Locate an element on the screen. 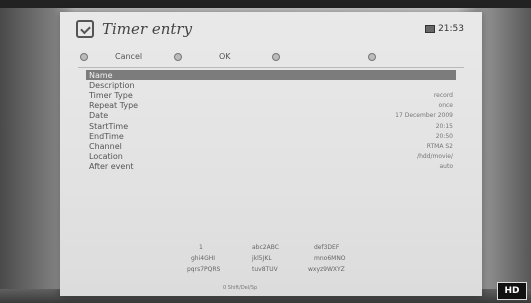  keypad-key: 1 is located at coordinates (201, 247).